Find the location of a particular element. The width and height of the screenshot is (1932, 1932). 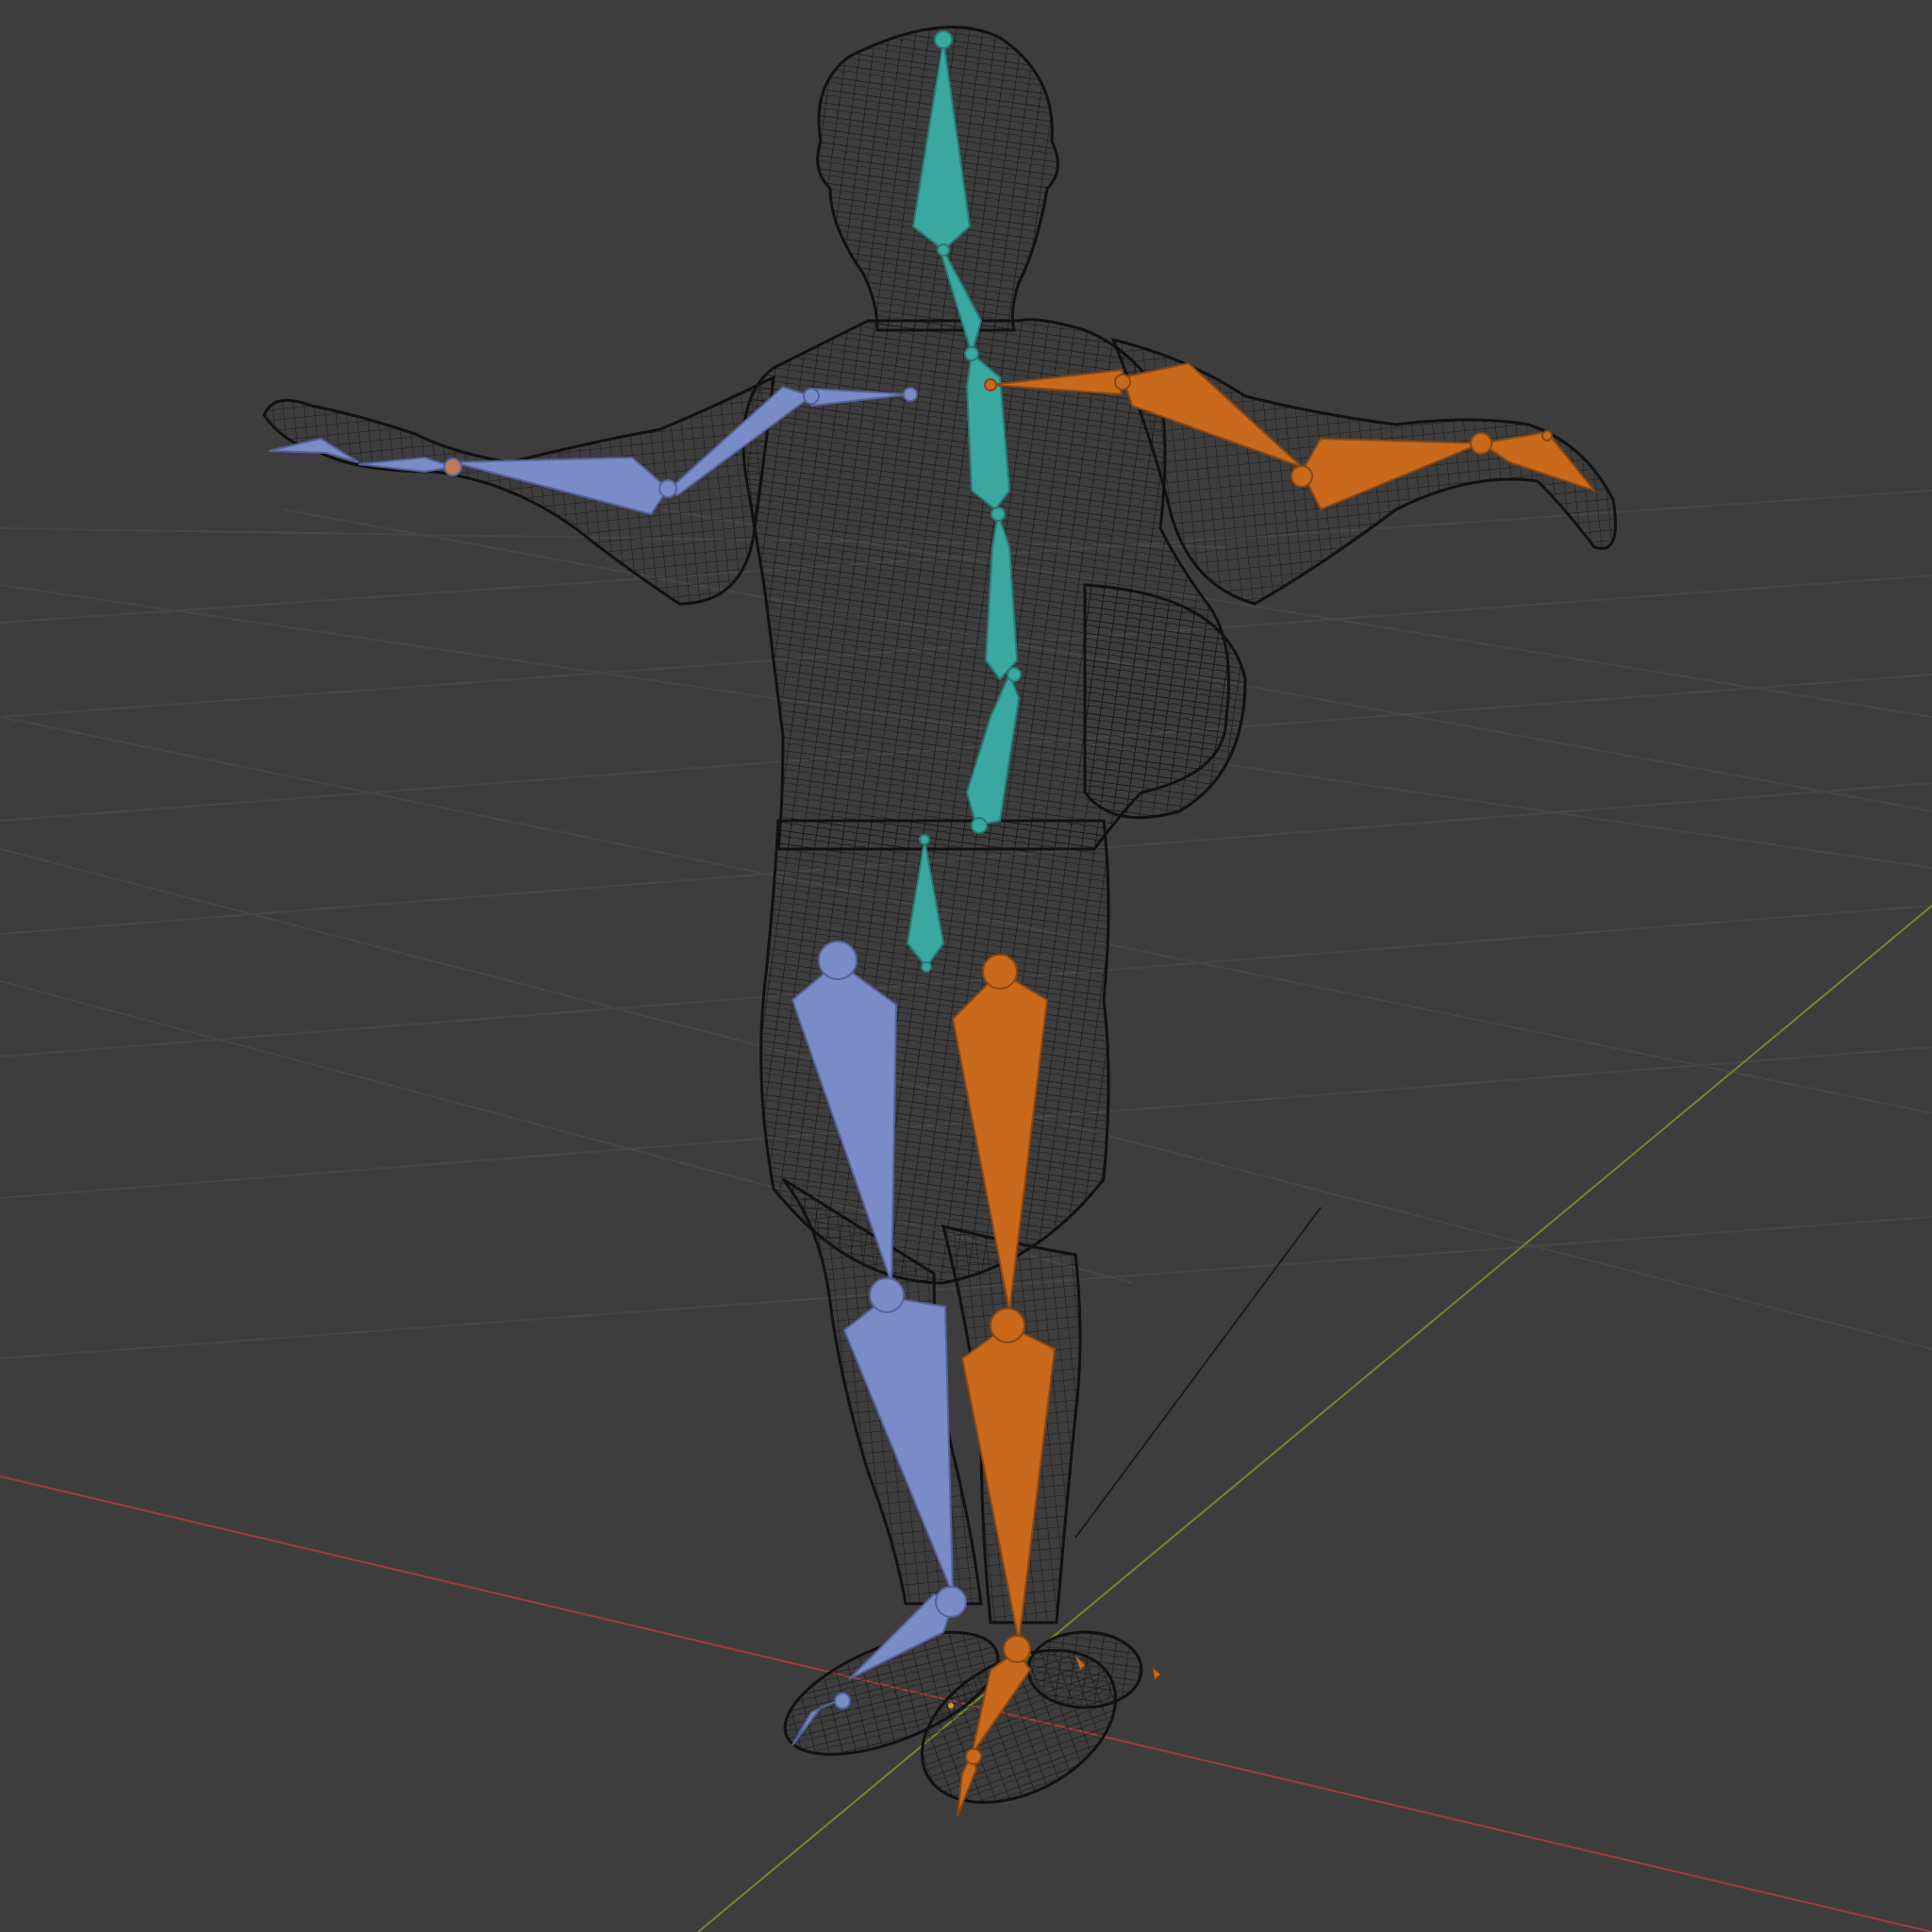

bone-right-shoulder-joint is located at coordinates (991, 385).